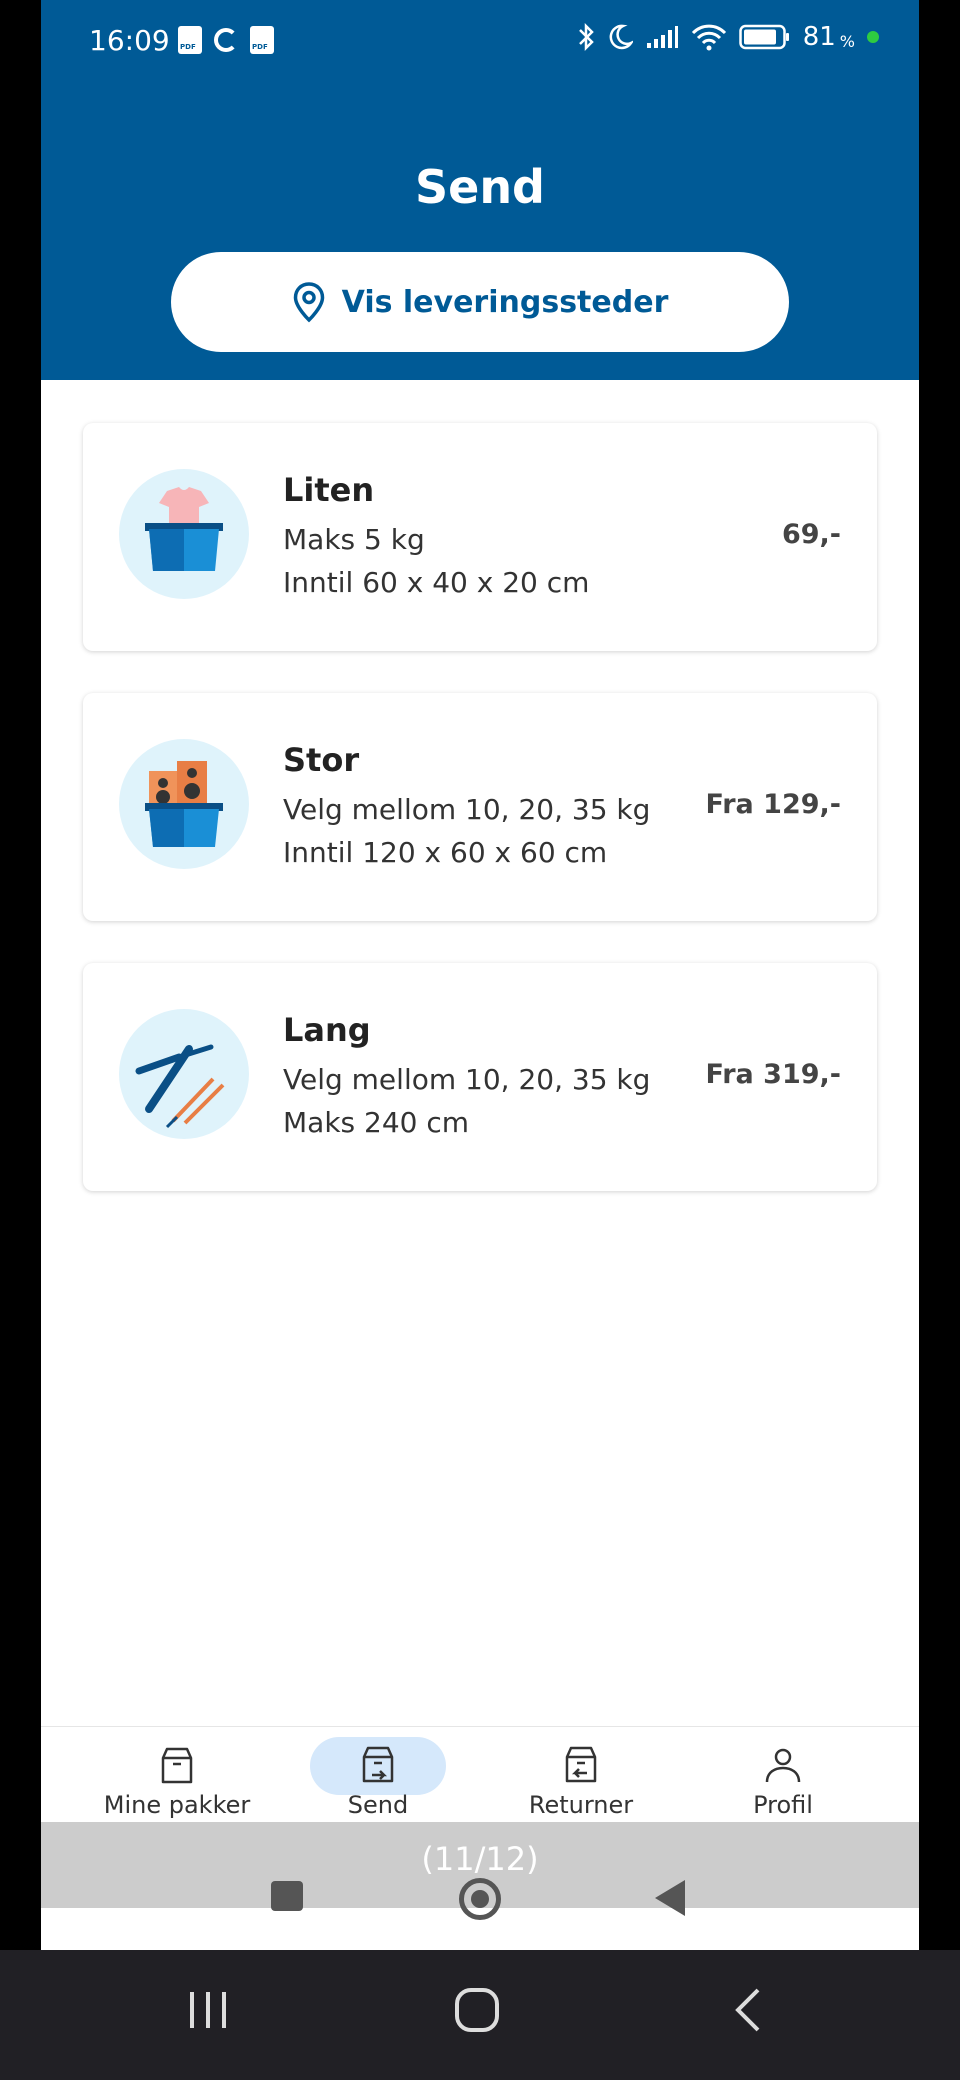 The height and width of the screenshot is (2080, 960). Describe the element at coordinates (708, 37) in the screenshot. I see `wifi-icon` at that location.